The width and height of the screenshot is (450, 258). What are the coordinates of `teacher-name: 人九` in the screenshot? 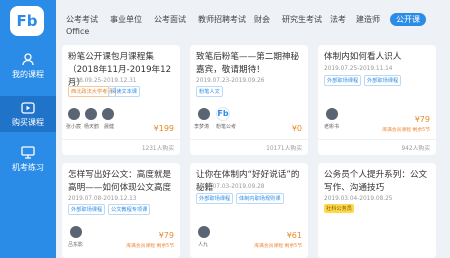 It's located at (203, 245).